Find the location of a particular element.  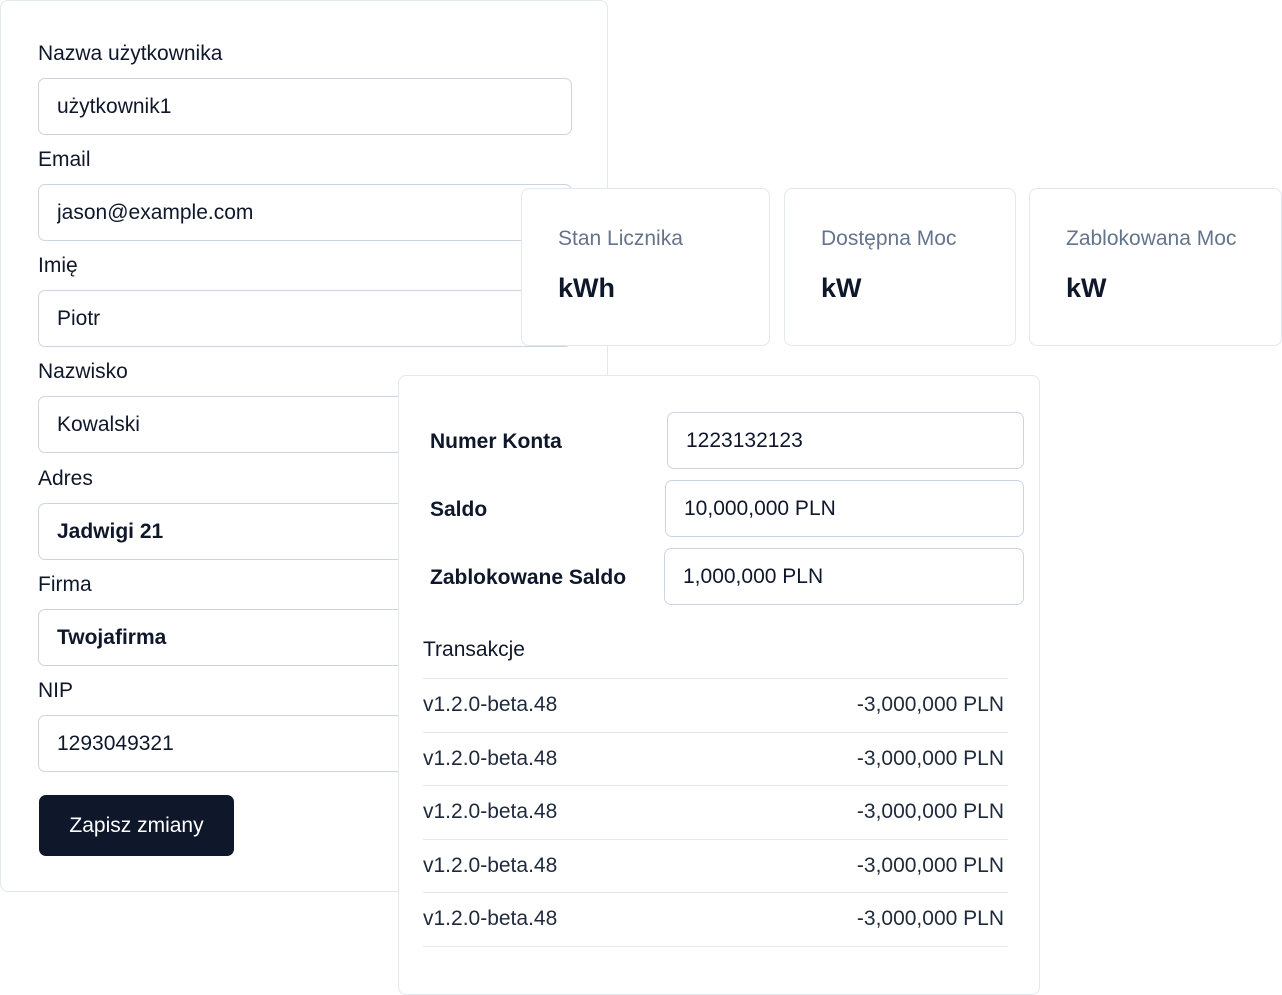

username-label: Nazwa użytkownika is located at coordinates (130, 53).